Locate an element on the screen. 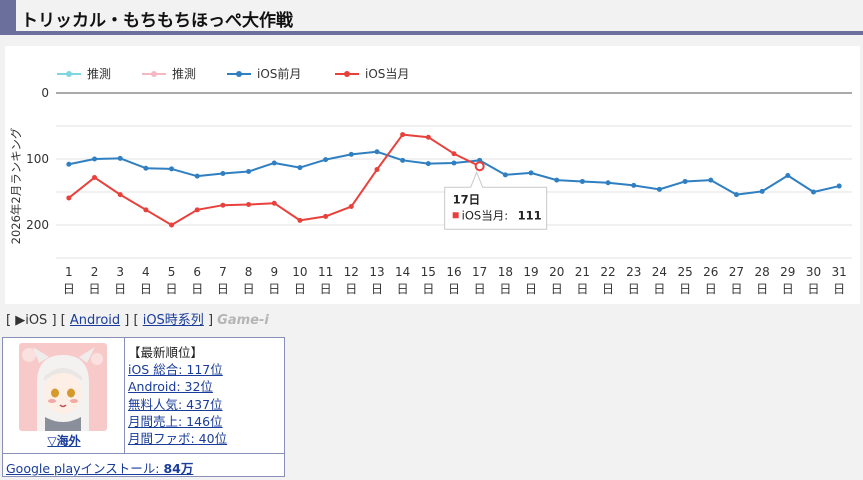  nav-current-ios: ▶iOS is located at coordinates (31, 320).